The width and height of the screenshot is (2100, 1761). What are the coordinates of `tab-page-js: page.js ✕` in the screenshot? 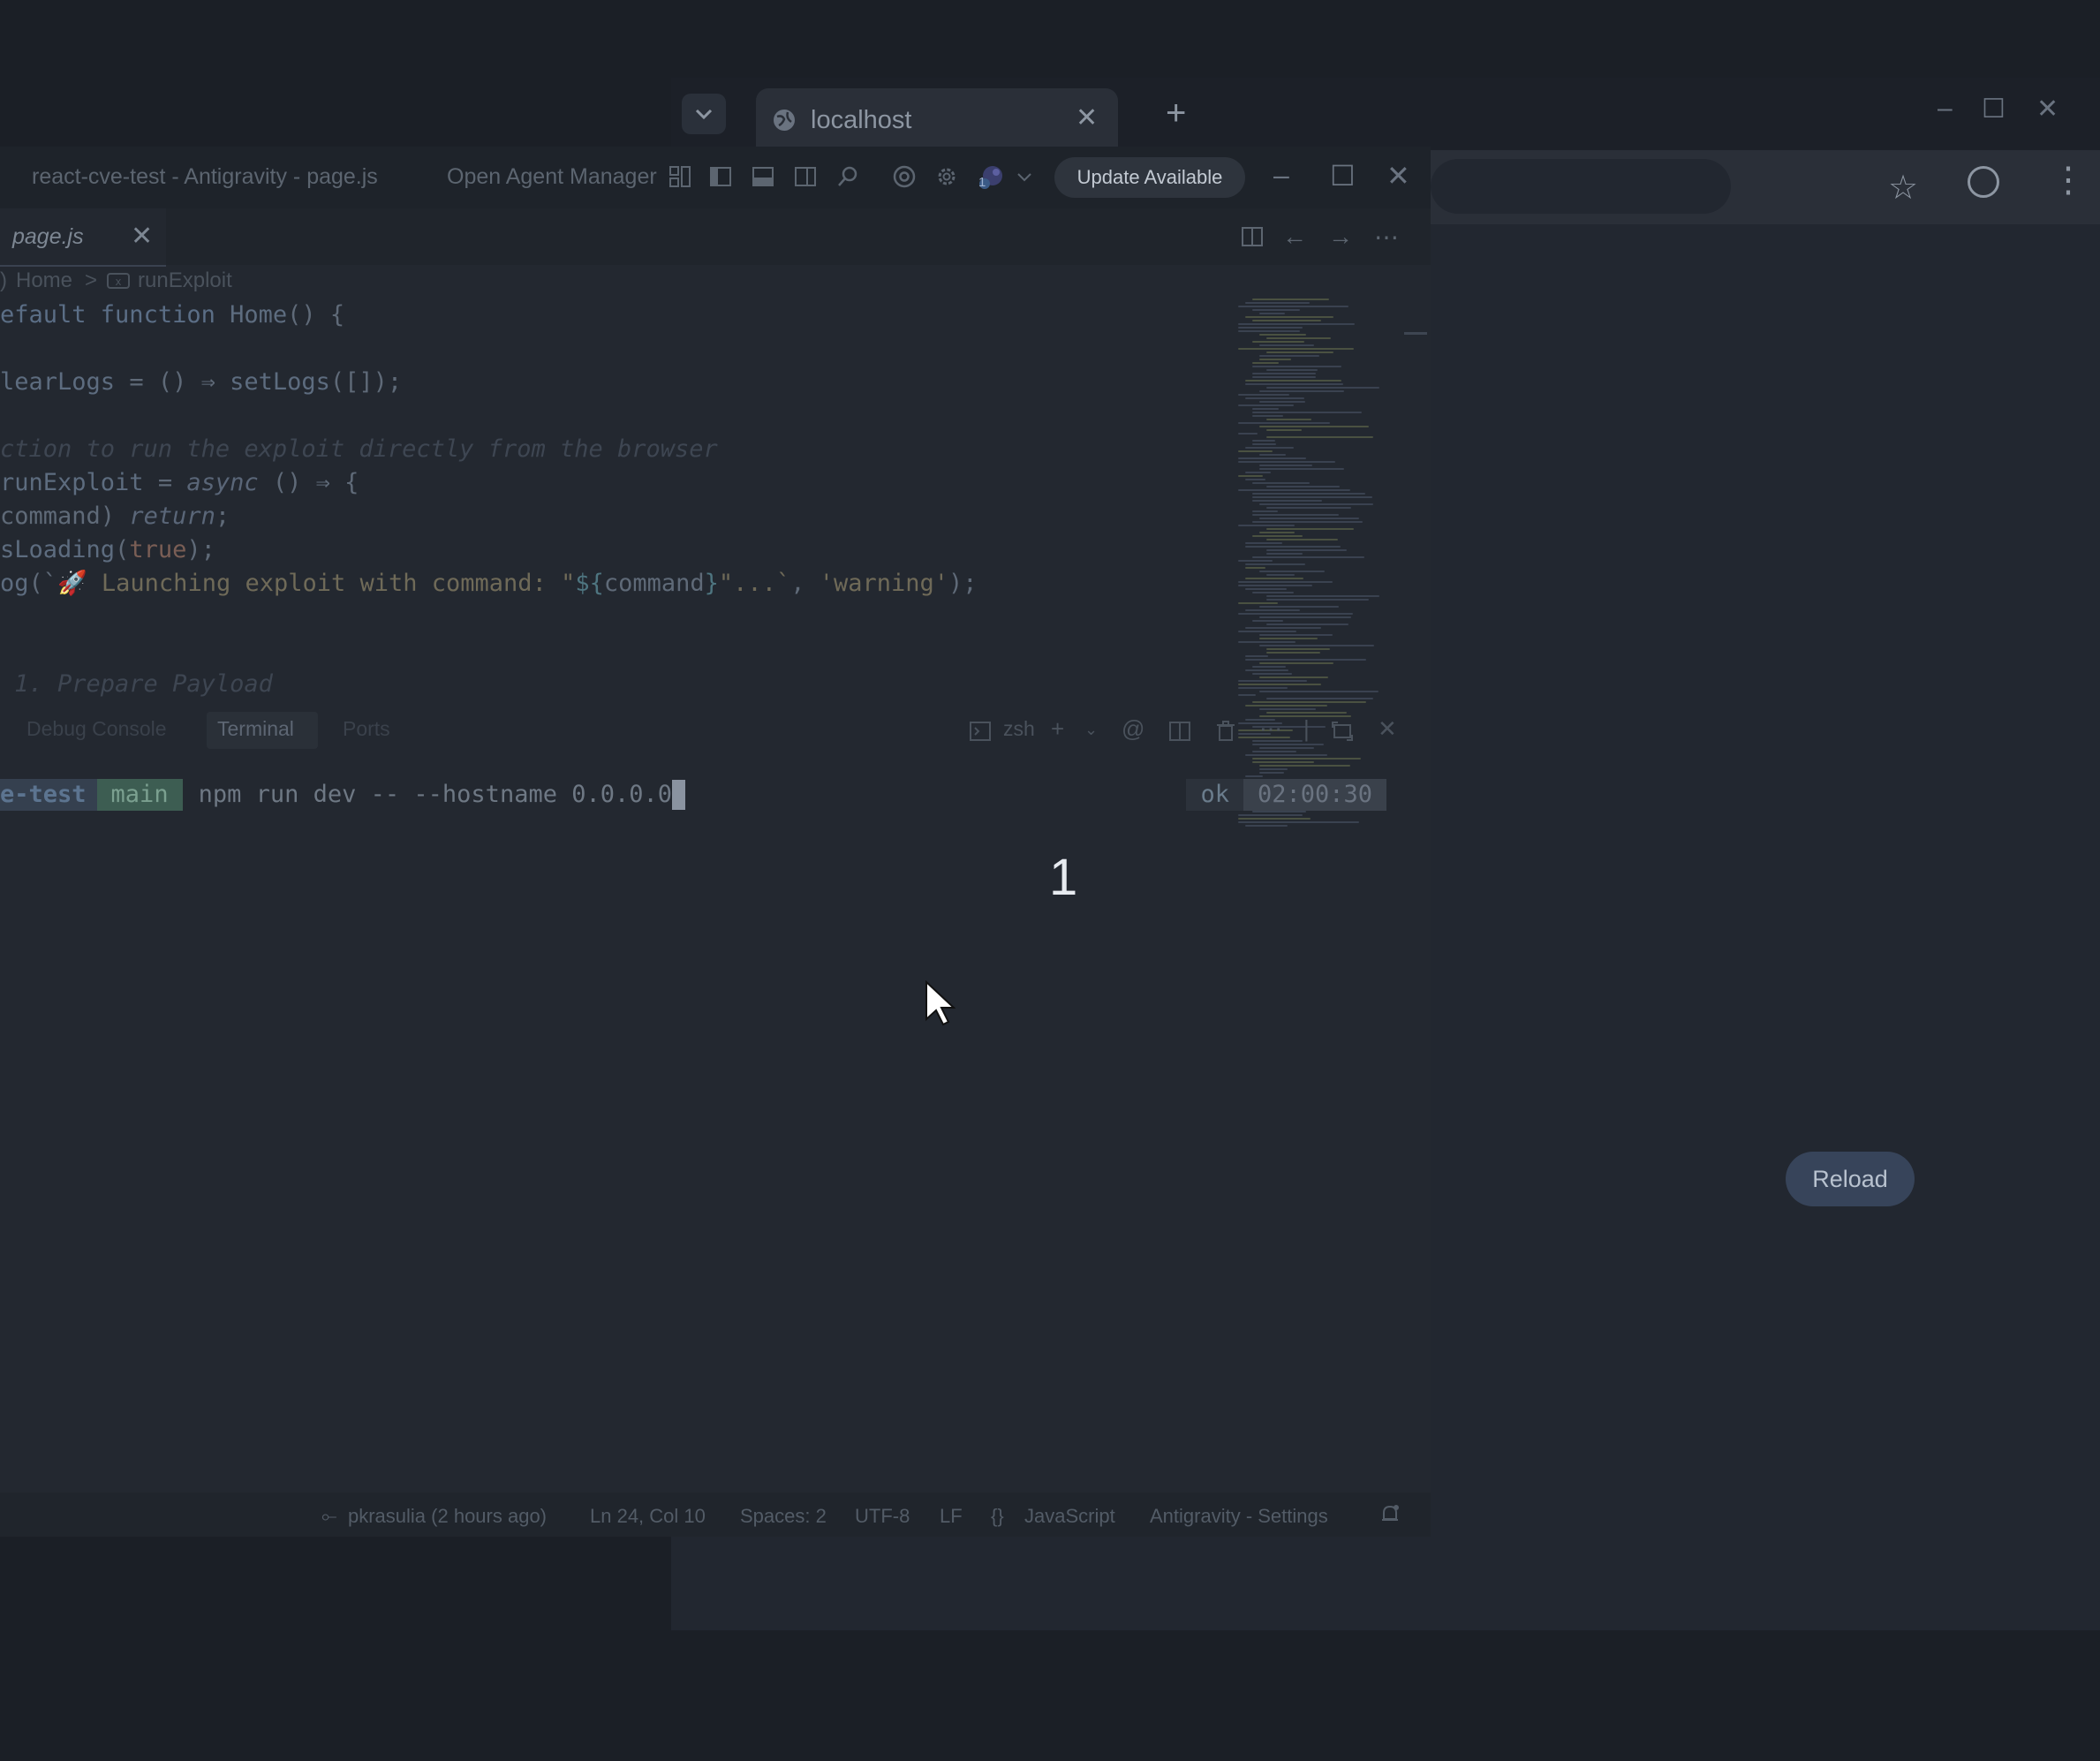 It's located at (83, 237).